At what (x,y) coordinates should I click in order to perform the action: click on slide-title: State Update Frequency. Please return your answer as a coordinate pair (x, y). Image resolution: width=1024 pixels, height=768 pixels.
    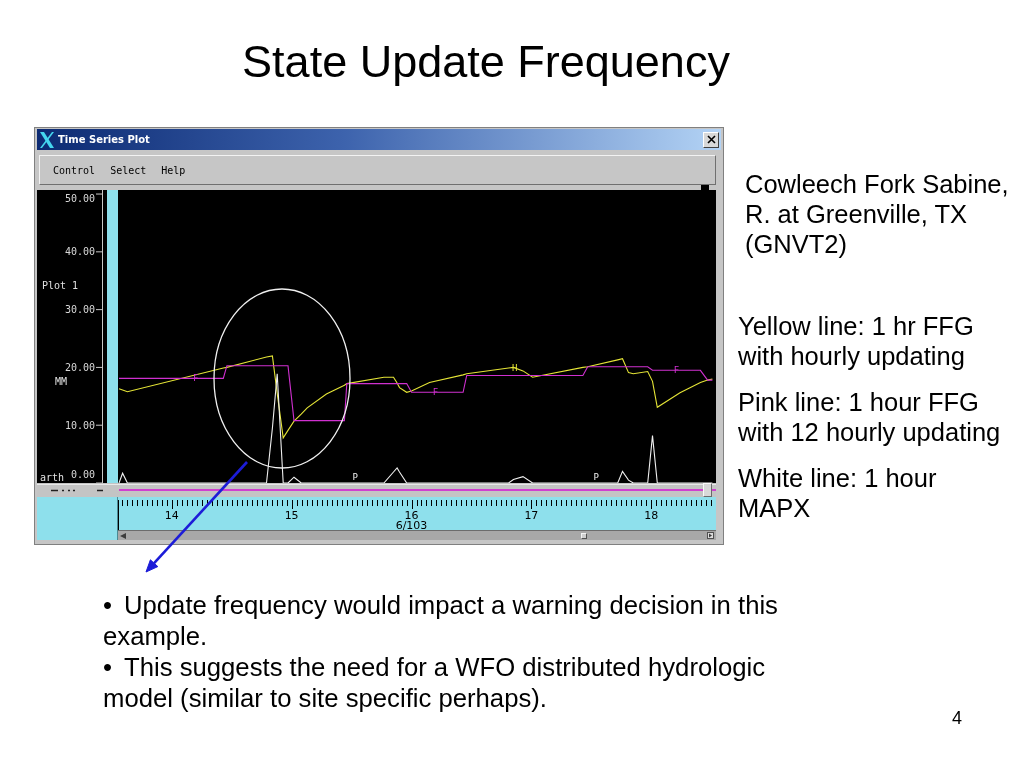
    Looking at the image, I should click on (486, 62).